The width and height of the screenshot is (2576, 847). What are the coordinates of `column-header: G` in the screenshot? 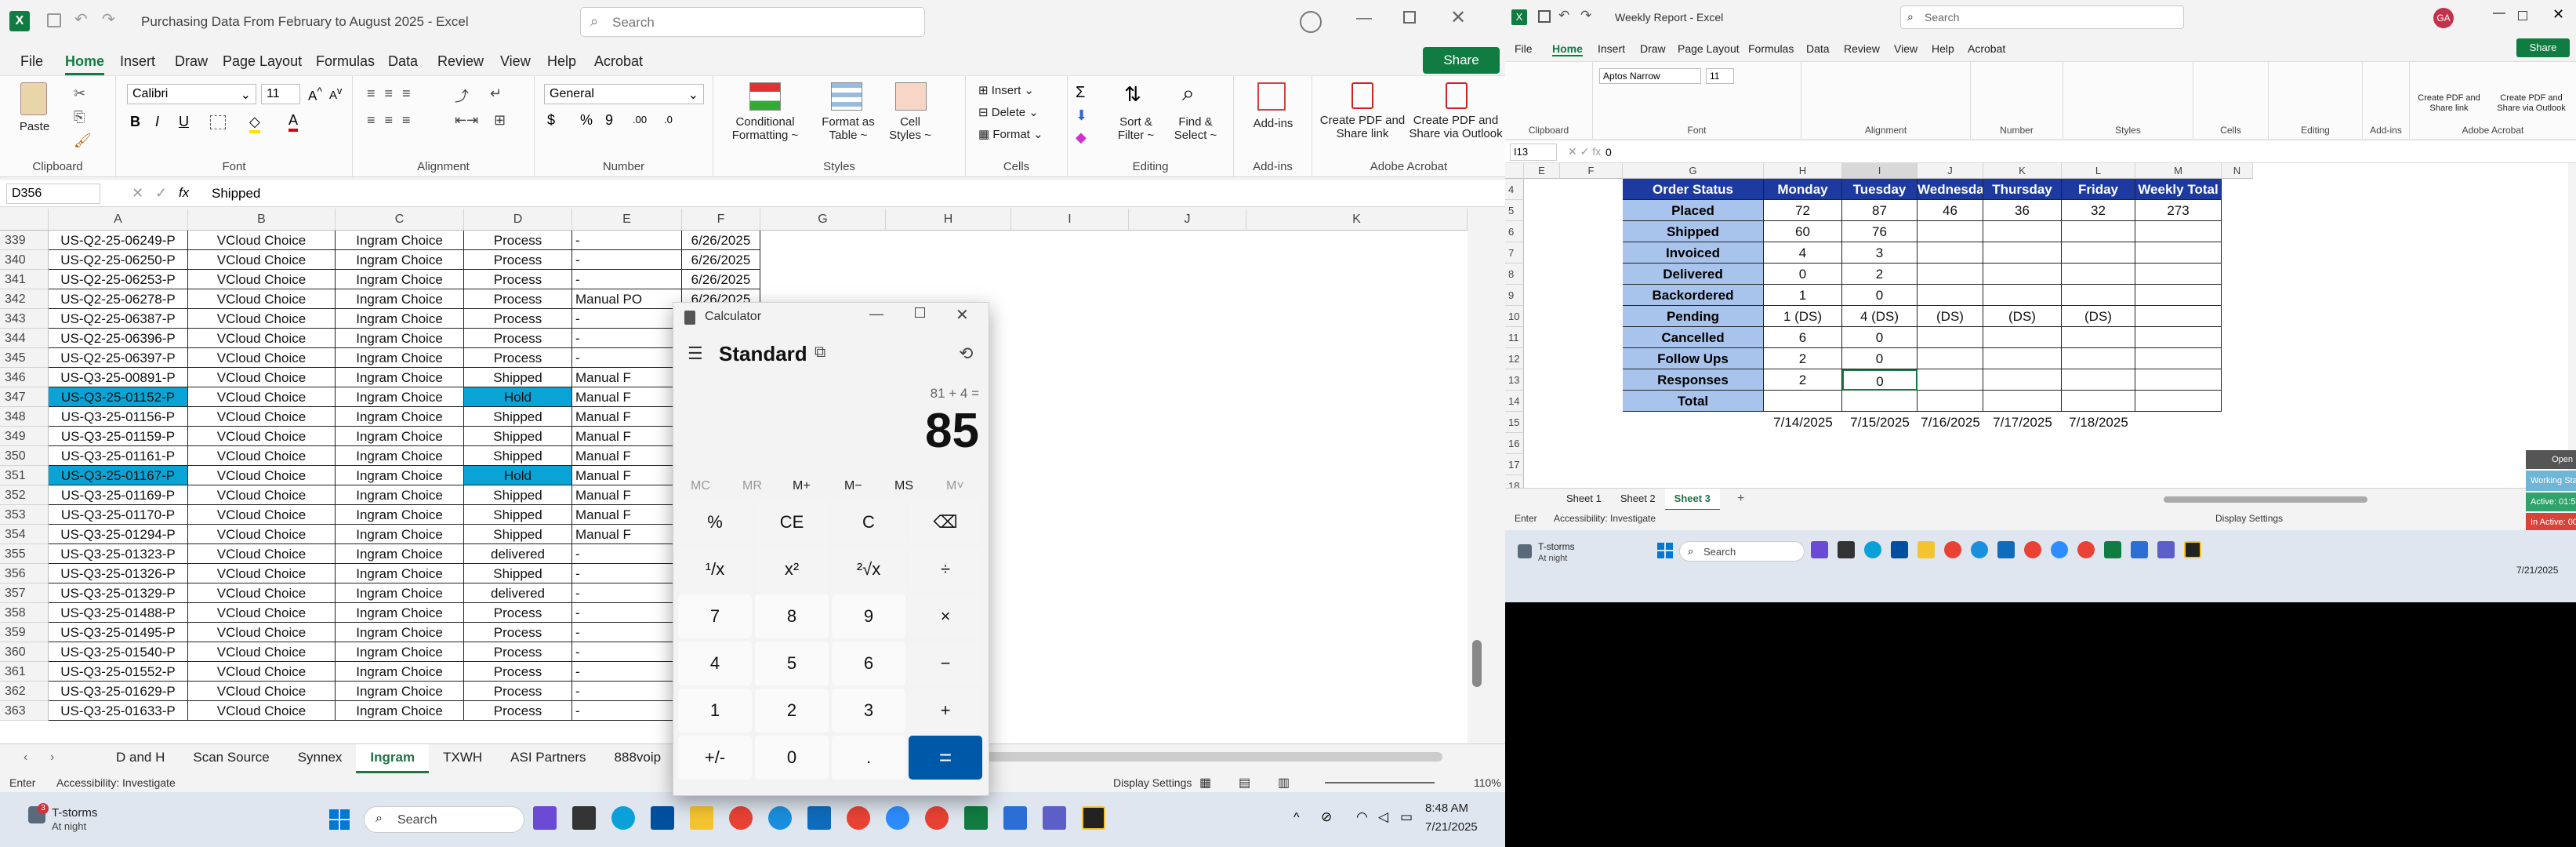 It's located at (823, 220).